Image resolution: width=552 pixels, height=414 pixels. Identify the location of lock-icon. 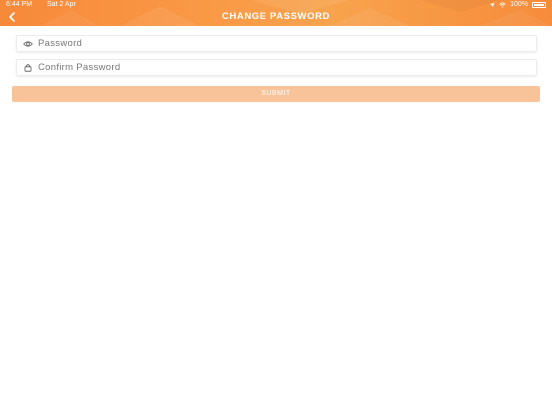
(28, 68).